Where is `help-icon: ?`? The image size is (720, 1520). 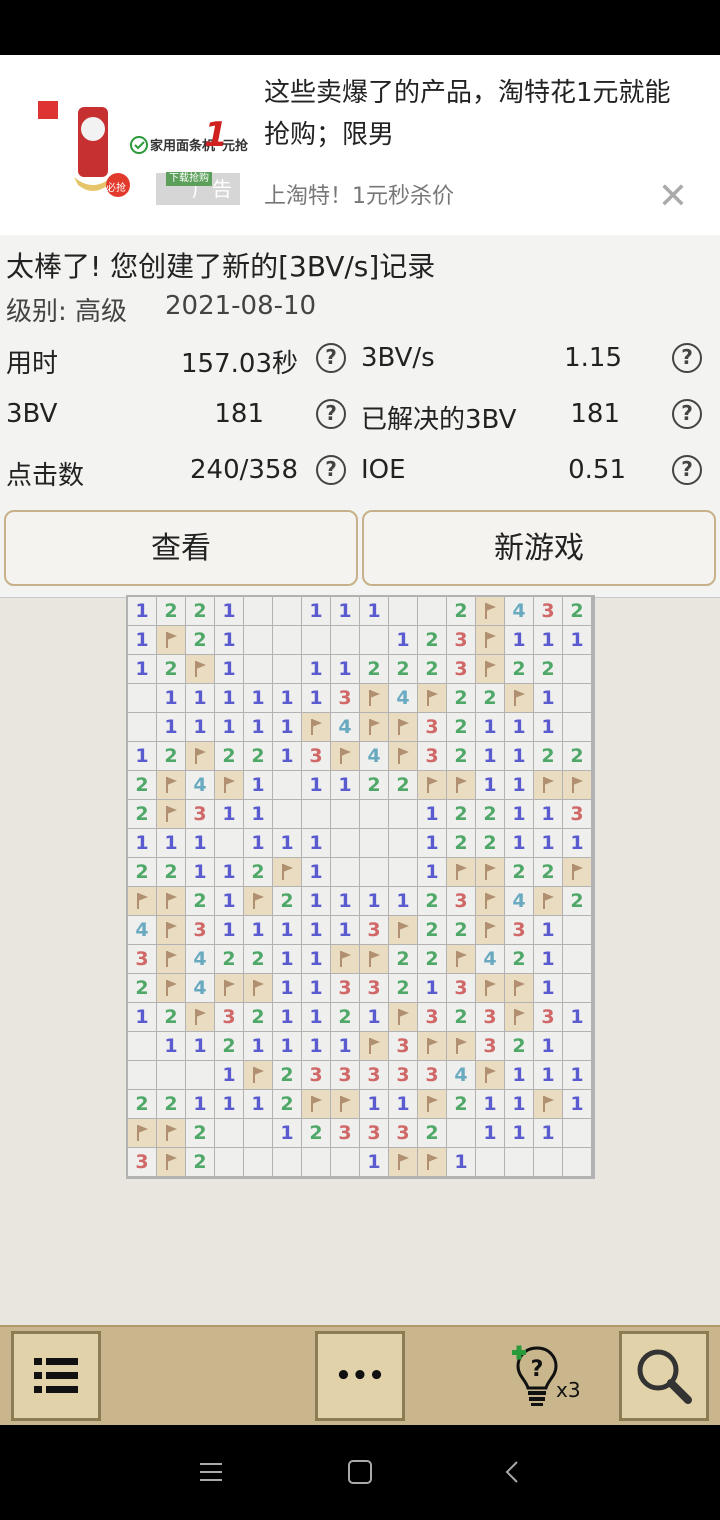
help-icon: ? is located at coordinates (687, 414).